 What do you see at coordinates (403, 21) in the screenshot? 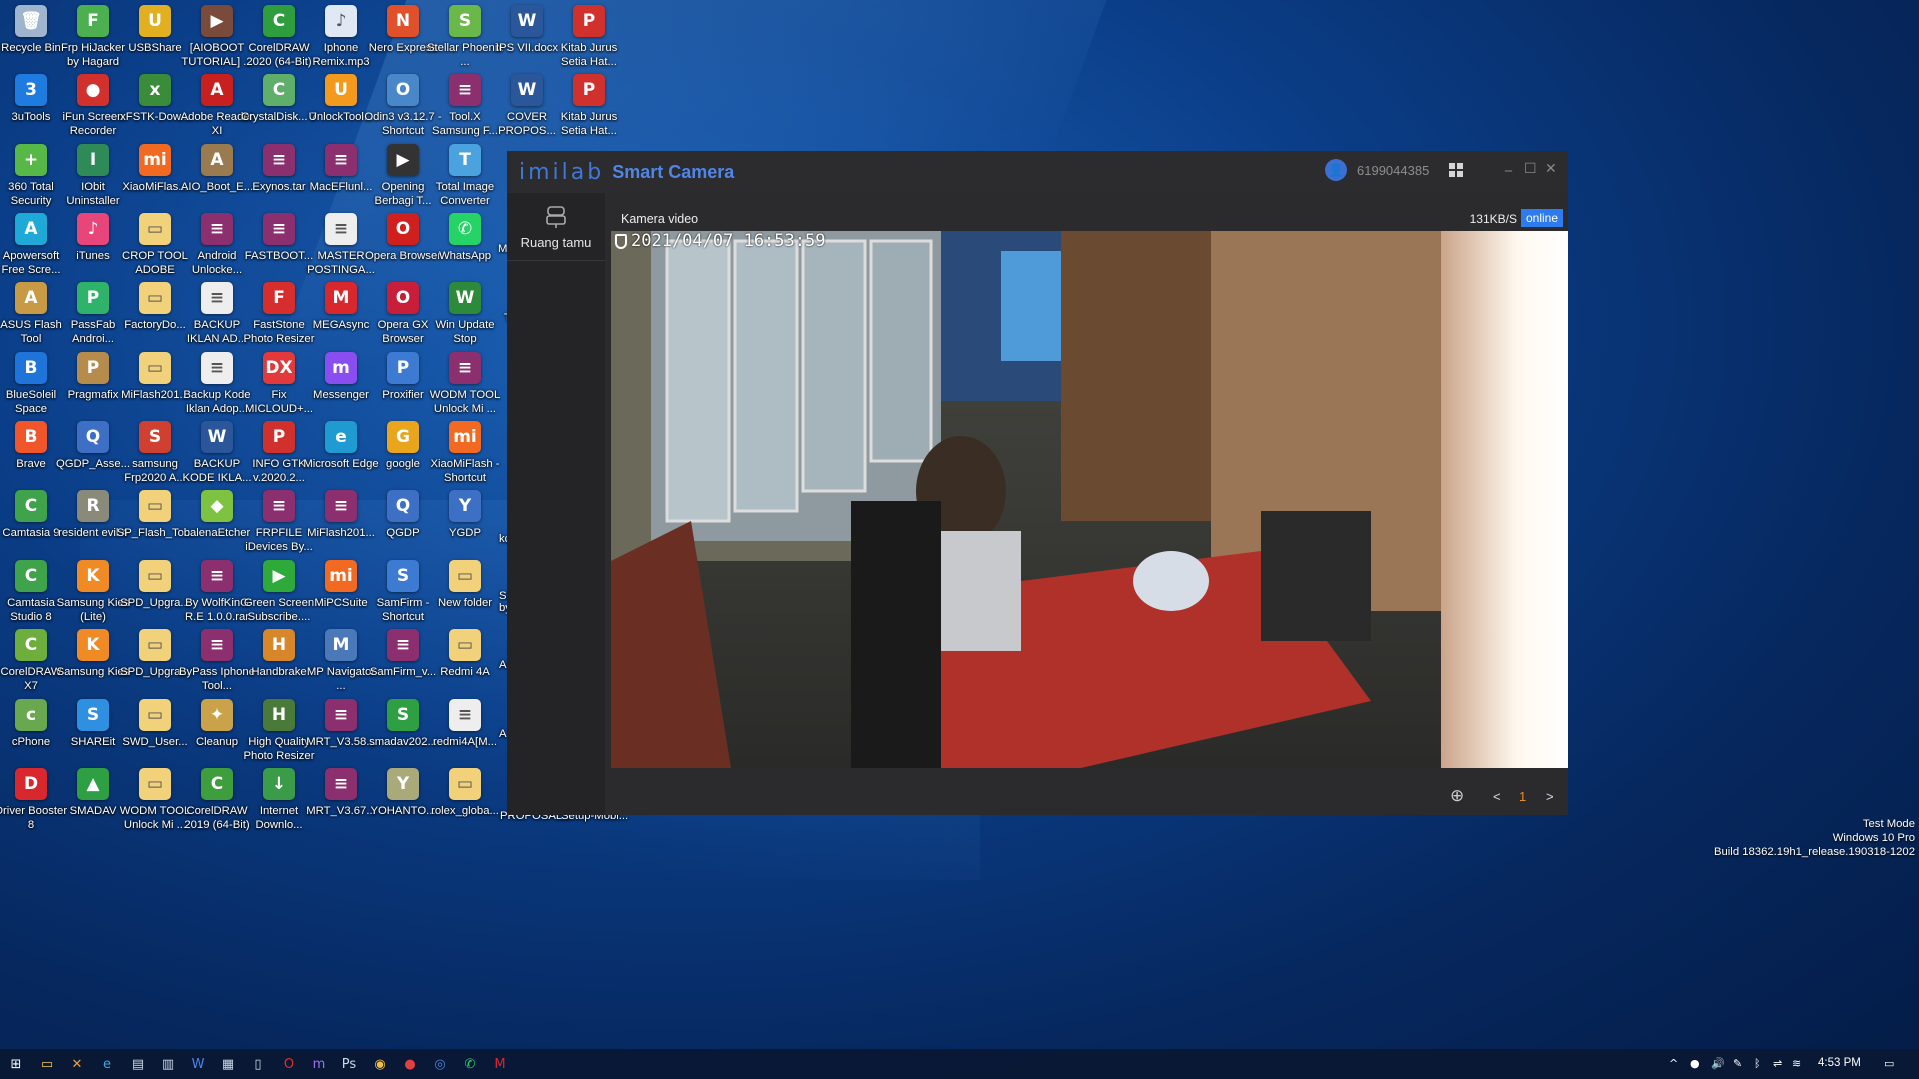
I see `nero-icon: N` at bounding box center [403, 21].